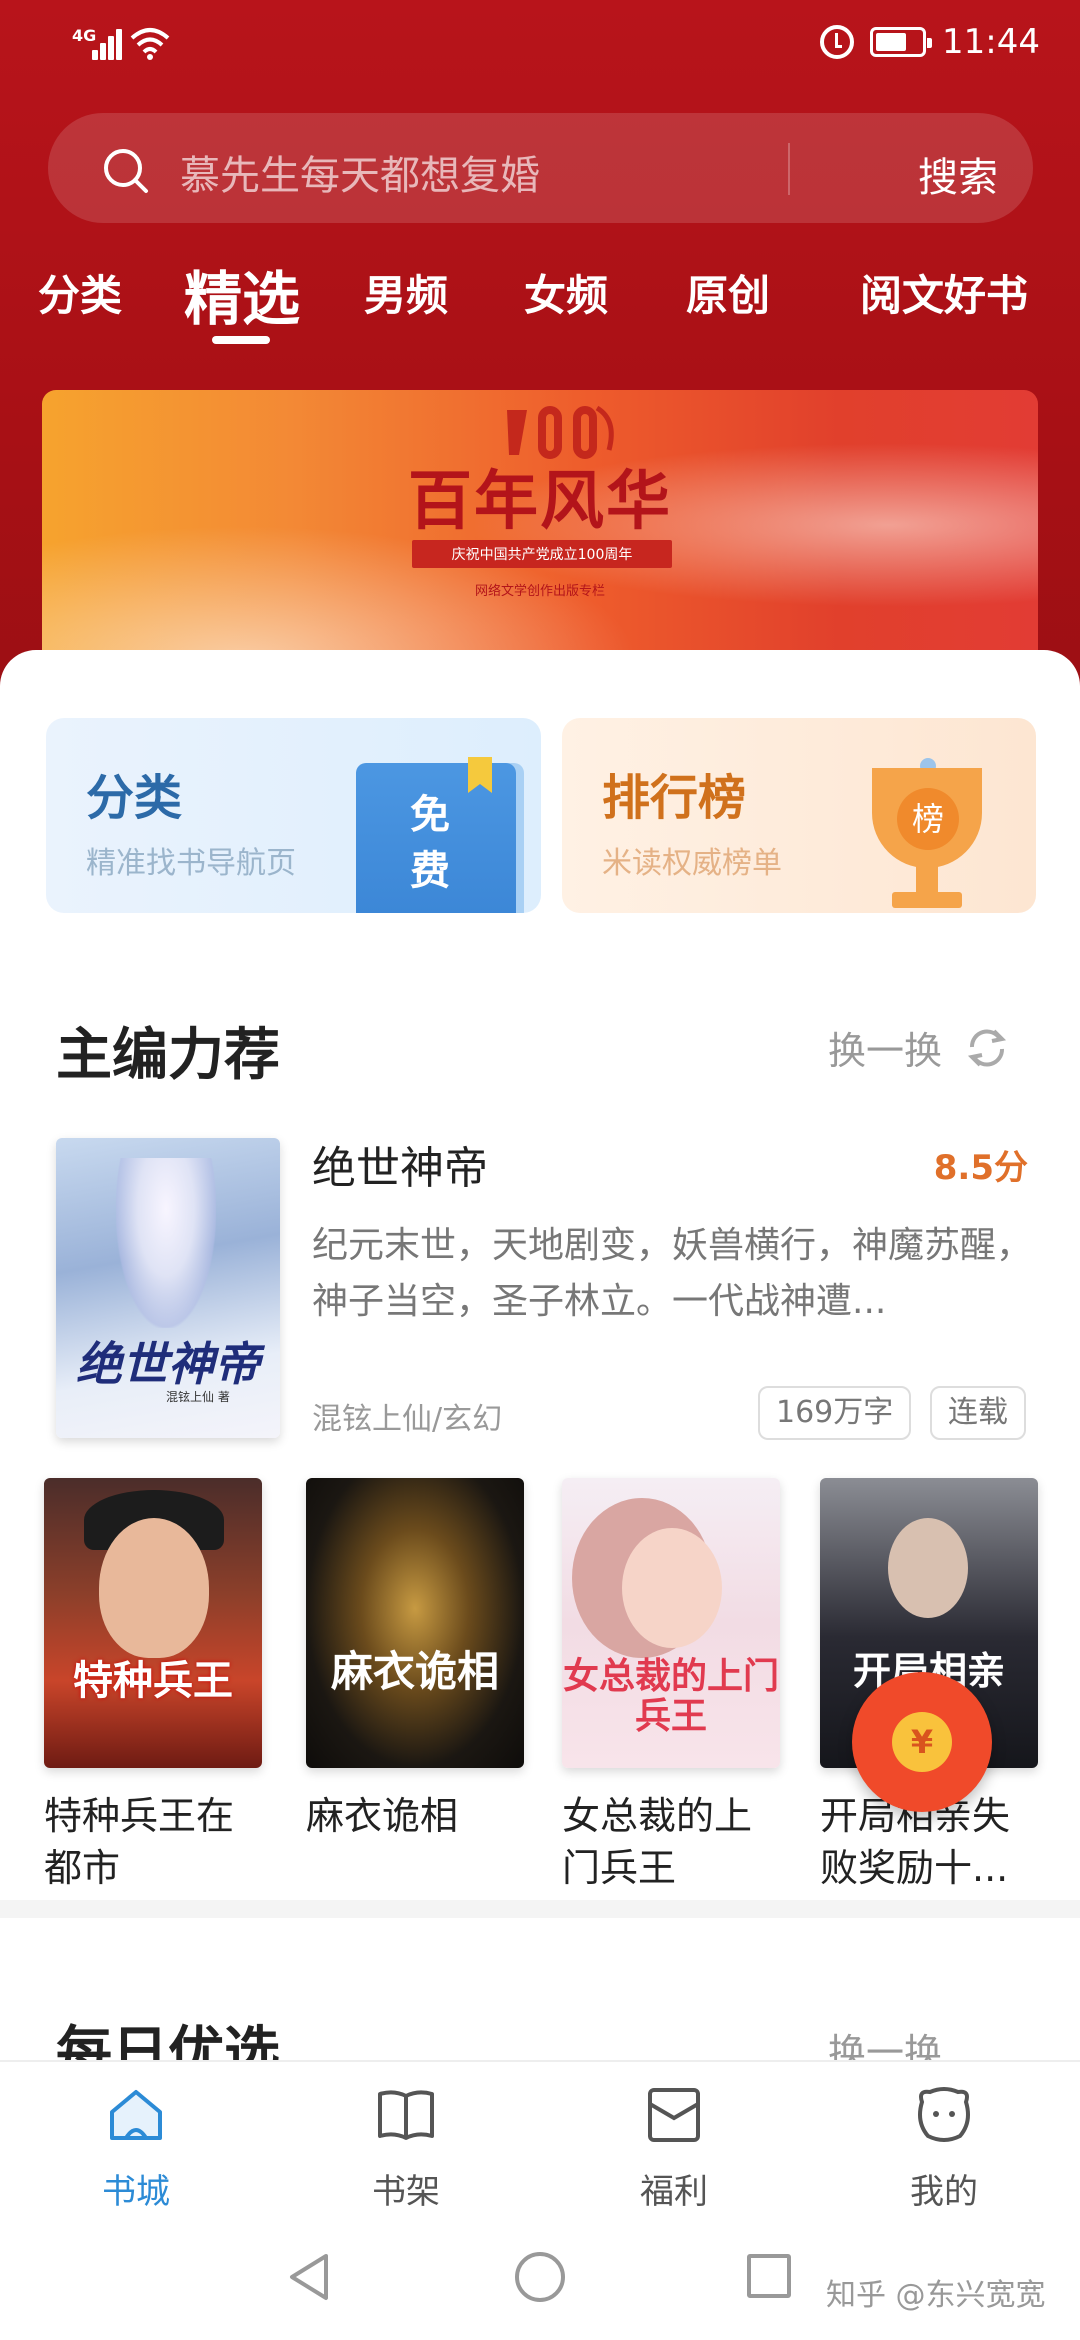  I want to click on book-cover-title: 麻衣诡相, so click(414, 1671).